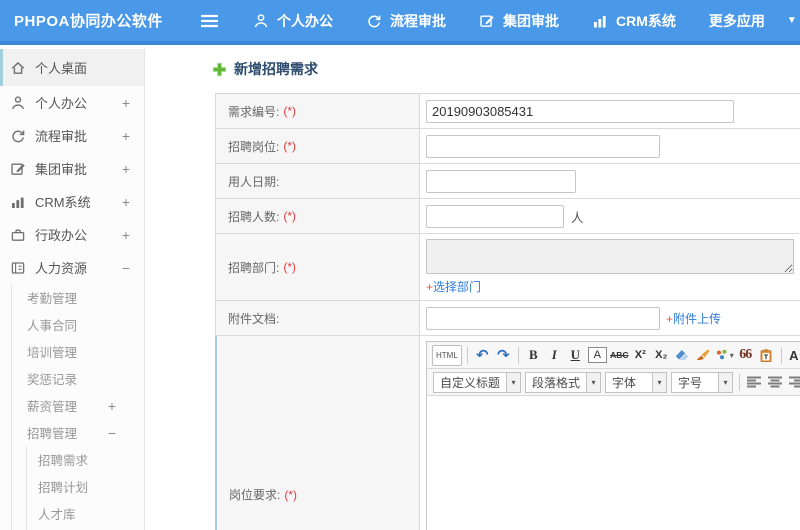 This screenshot has height=530, width=800. I want to click on attachment-input, so click(543, 318).